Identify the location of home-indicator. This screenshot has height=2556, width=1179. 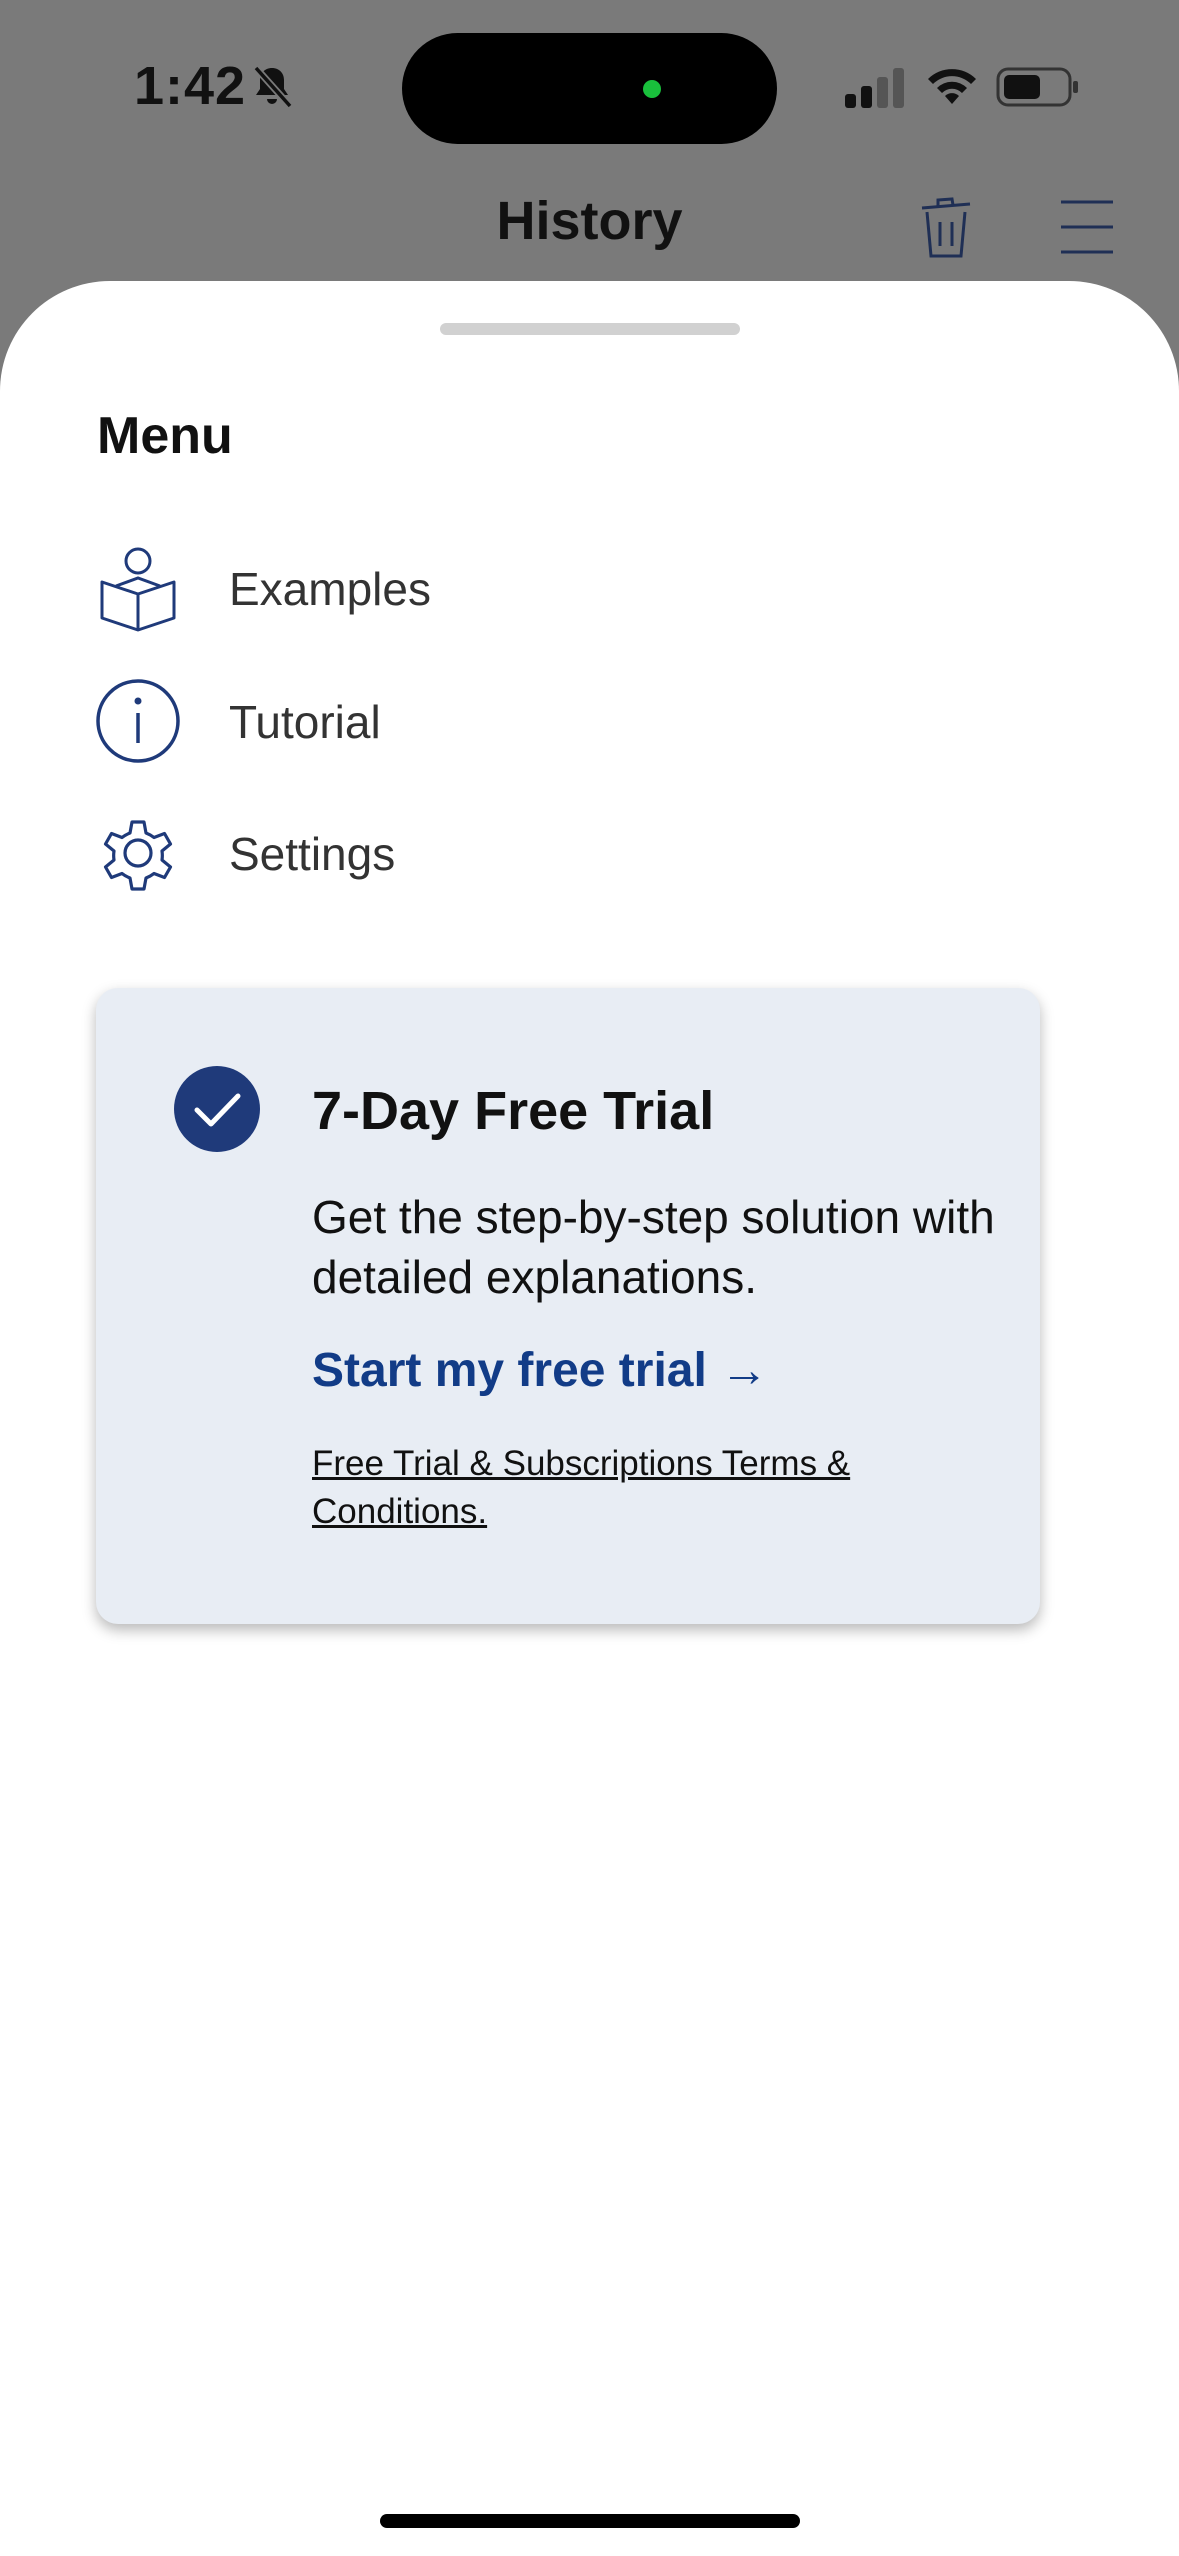
(590, 2521).